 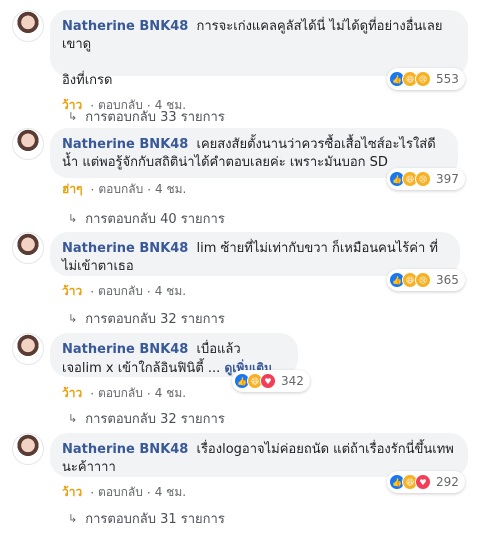 I want to click on reactions-summary: 👍 😆 😢 365, so click(x=426, y=280).